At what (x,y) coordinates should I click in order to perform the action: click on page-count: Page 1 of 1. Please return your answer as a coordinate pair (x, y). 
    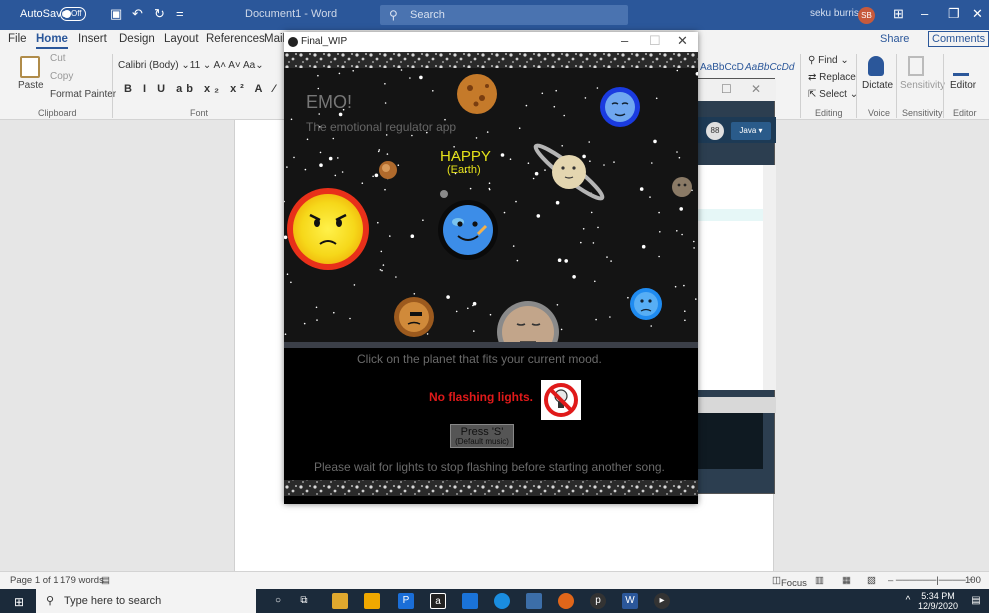
    Looking at the image, I should click on (34, 580).